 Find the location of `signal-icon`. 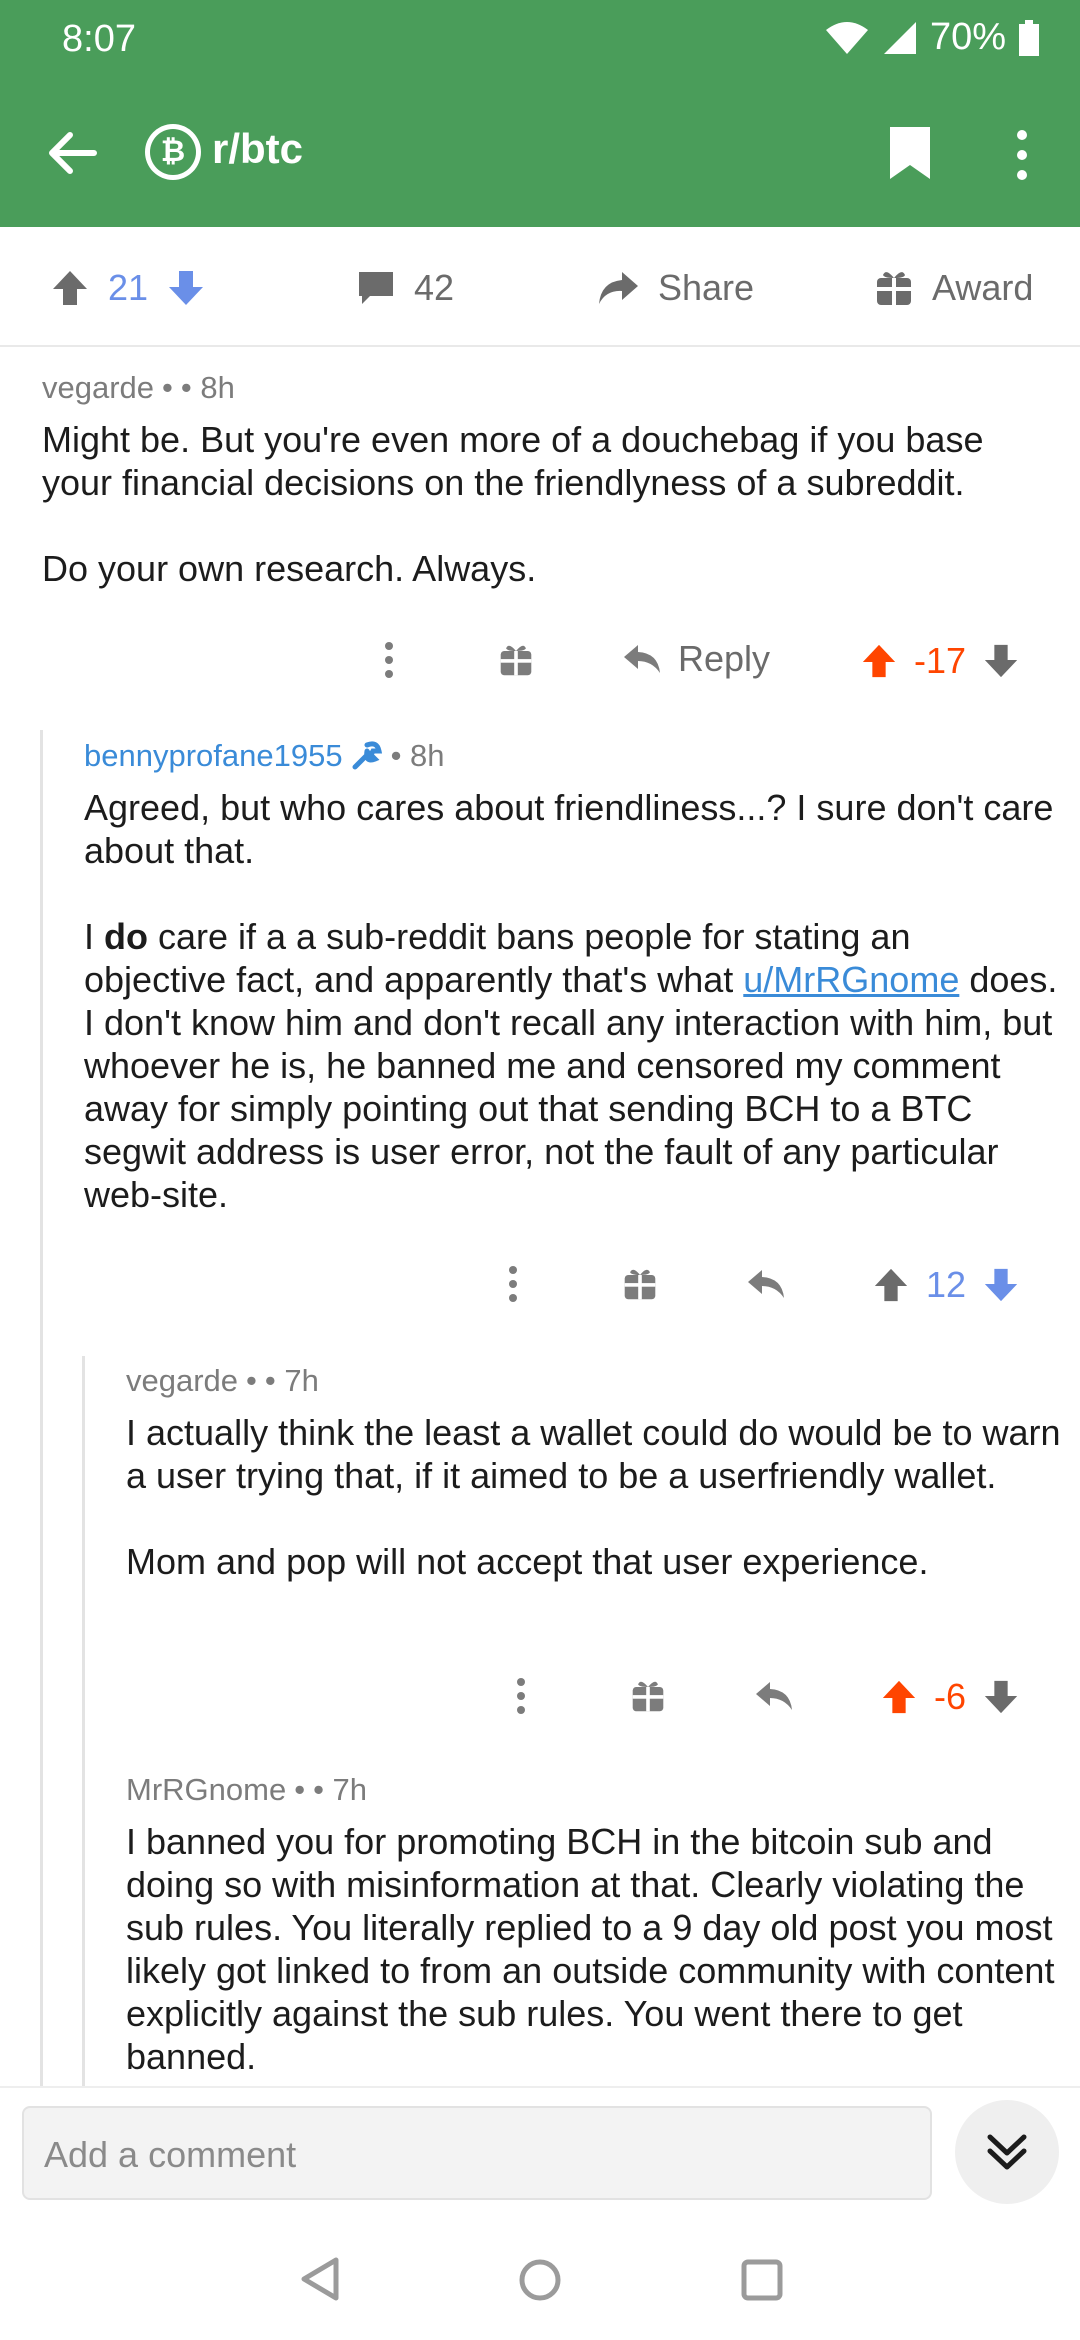

signal-icon is located at coordinates (899, 37).